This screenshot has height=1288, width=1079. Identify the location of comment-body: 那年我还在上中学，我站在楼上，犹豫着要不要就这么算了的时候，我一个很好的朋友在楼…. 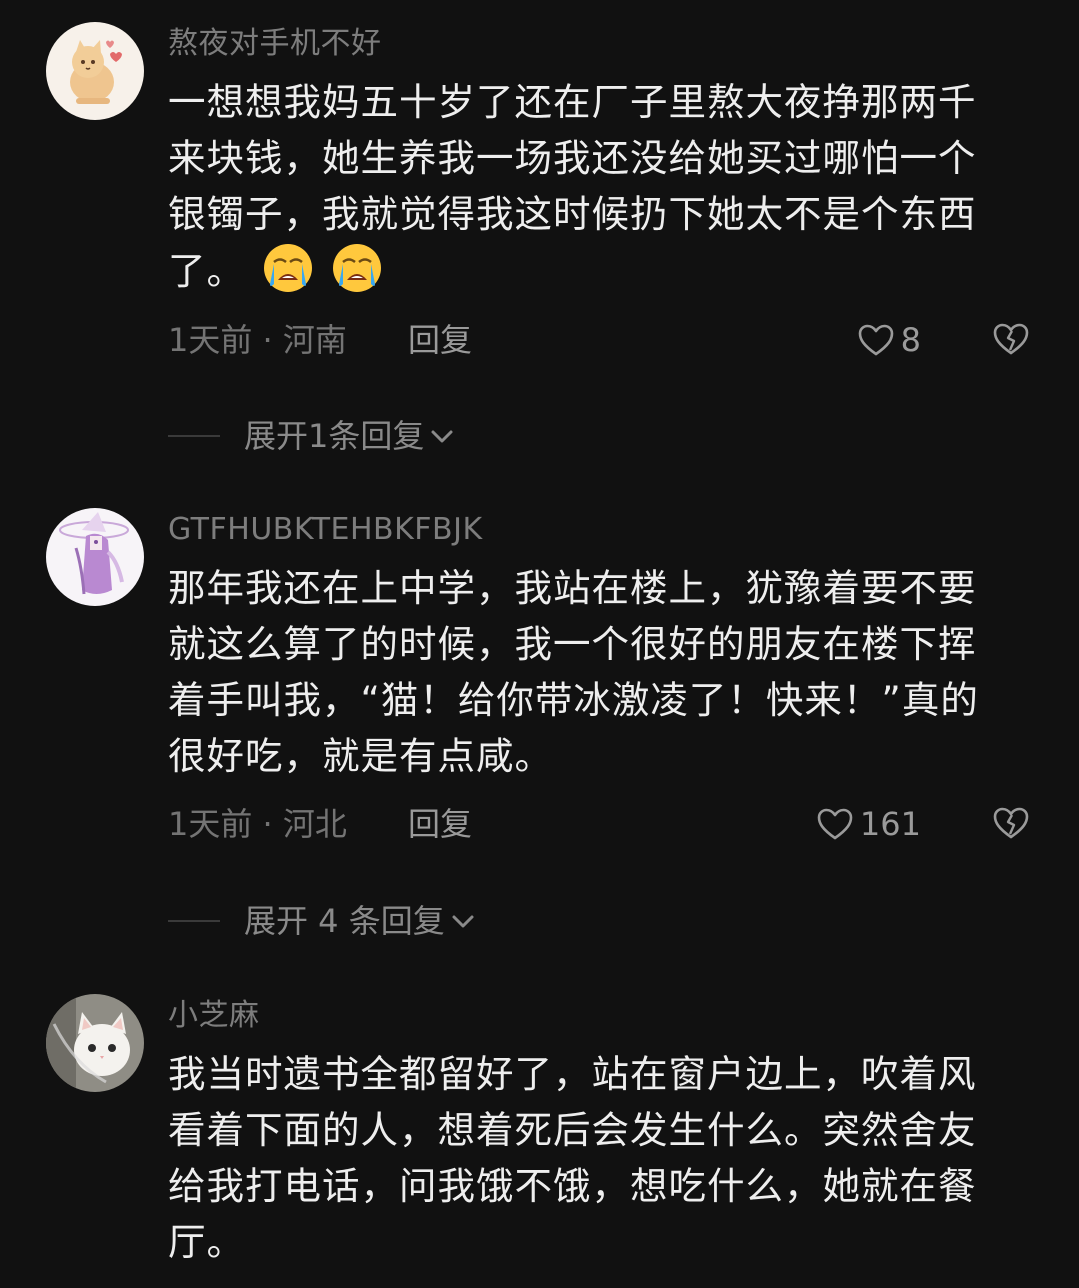
(573, 672).